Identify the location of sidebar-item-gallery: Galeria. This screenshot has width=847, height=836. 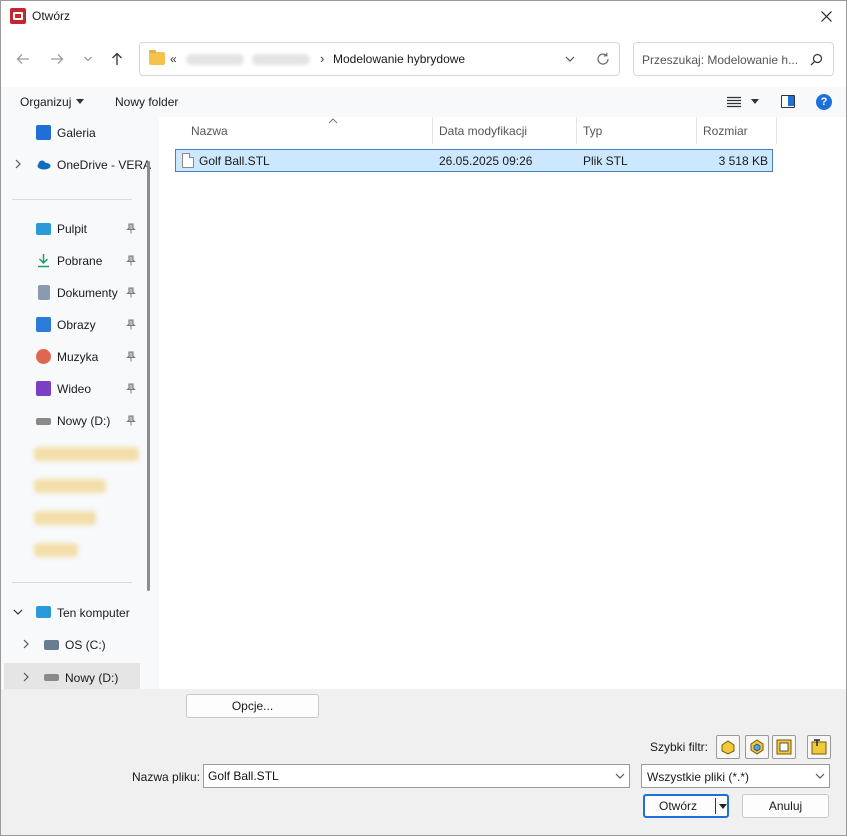
(71, 133).